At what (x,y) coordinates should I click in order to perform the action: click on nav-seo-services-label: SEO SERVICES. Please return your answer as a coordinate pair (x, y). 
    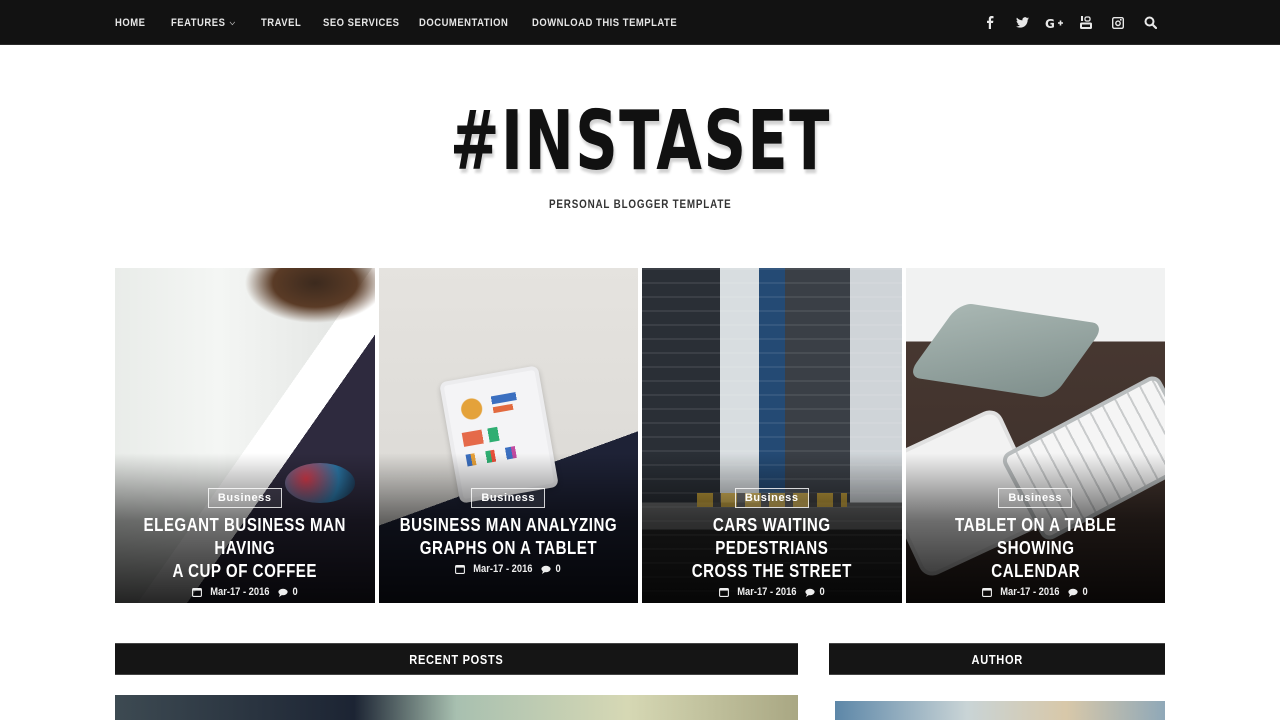
    Looking at the image, I should click on (361, 22).